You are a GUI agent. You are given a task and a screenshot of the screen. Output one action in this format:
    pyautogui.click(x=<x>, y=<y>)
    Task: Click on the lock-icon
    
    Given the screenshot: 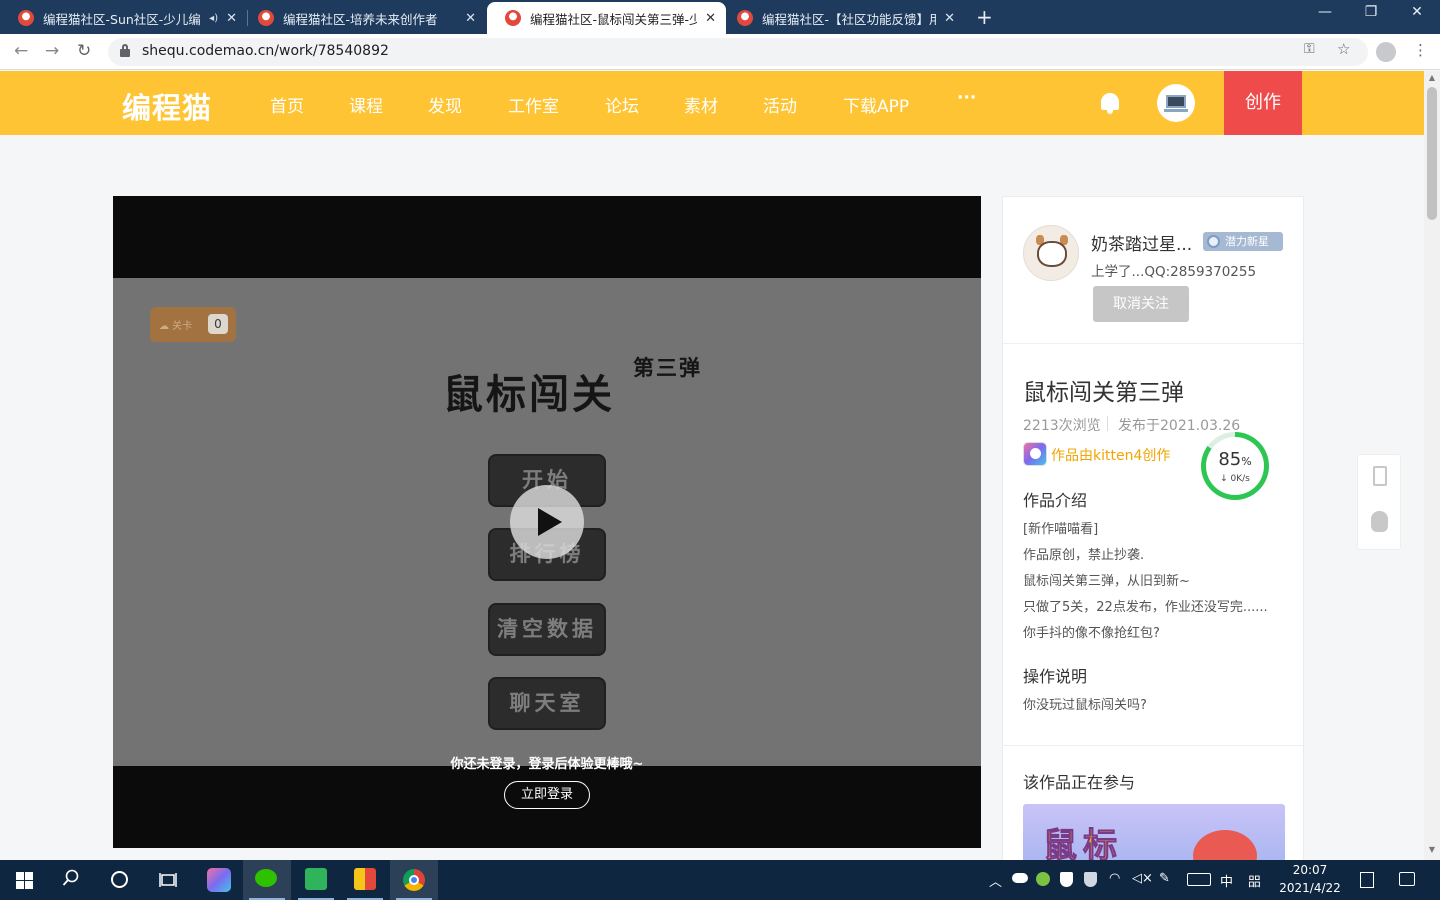 What is the action you would take?
    pyautogui.click(x=125, y=51)
    